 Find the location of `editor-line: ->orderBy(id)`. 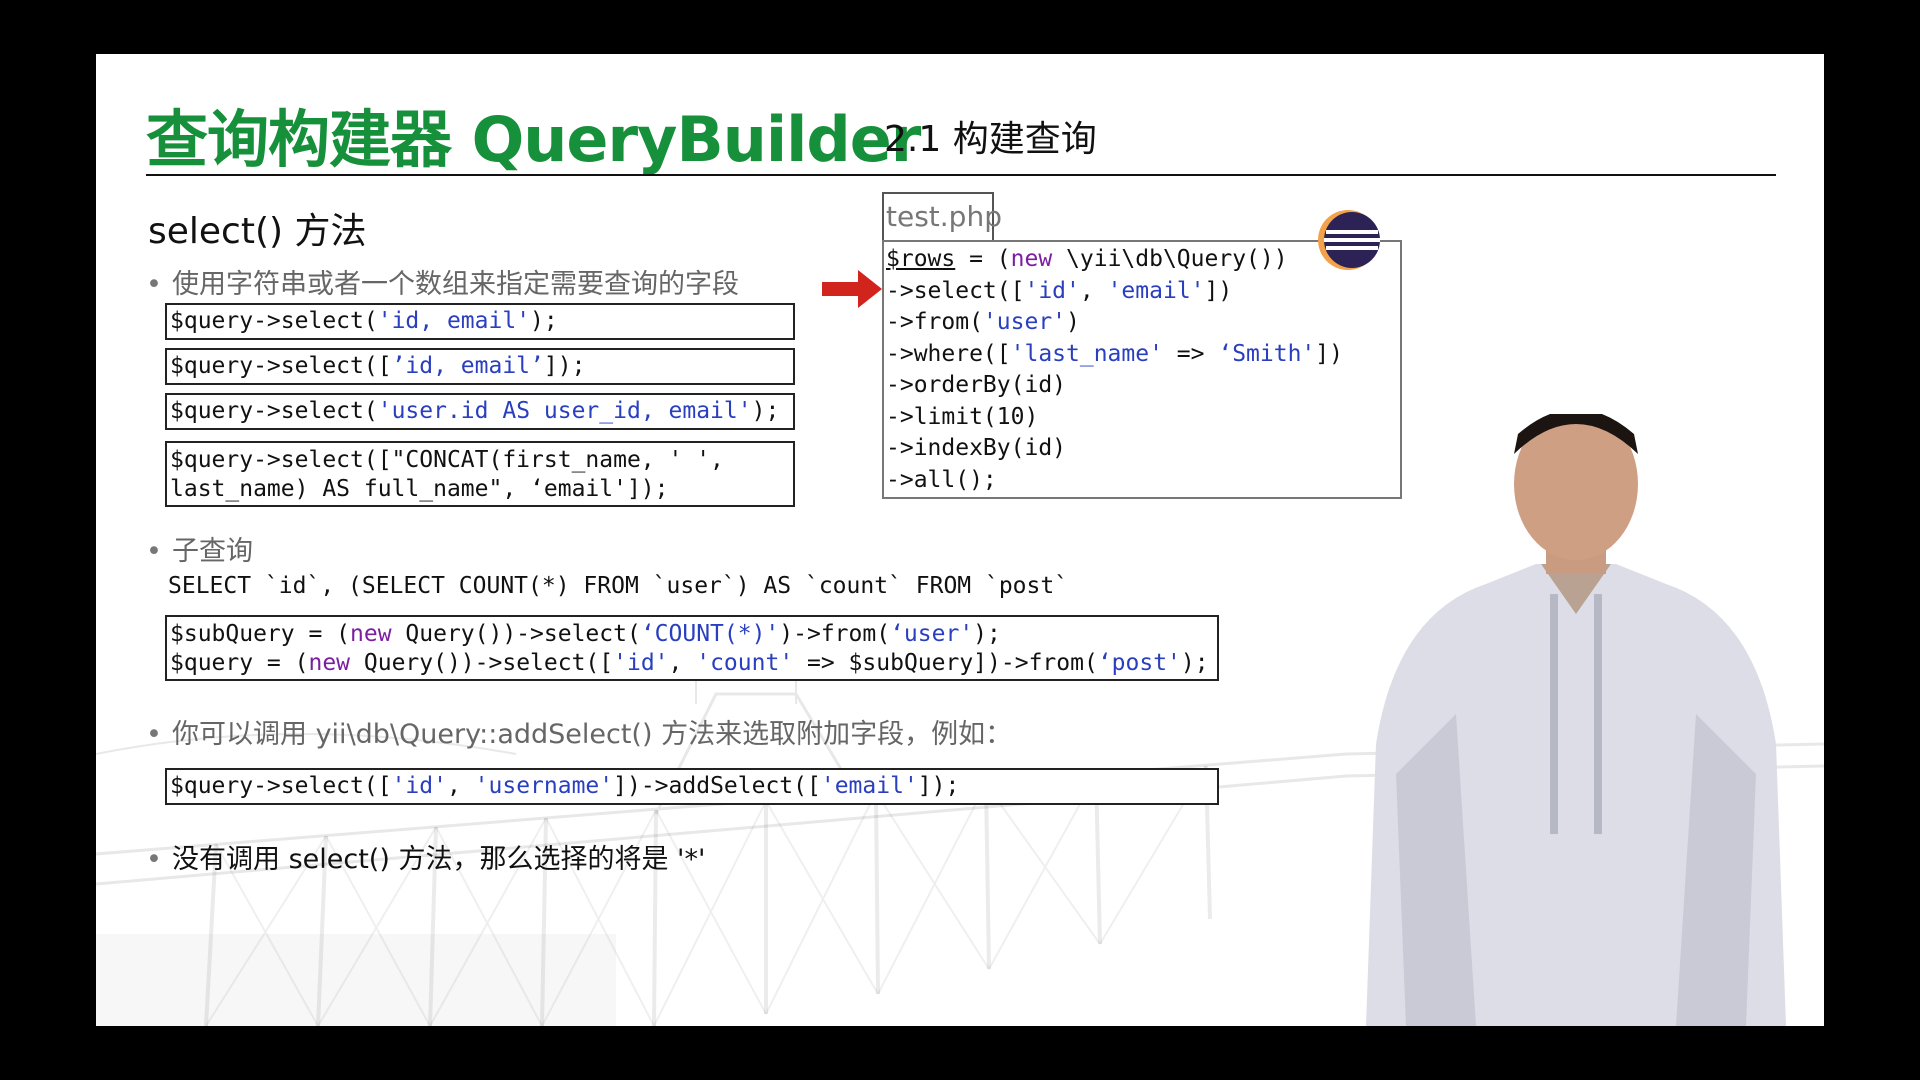

editor-line: ->orderBy(id) is located at coordinates (976, 385).